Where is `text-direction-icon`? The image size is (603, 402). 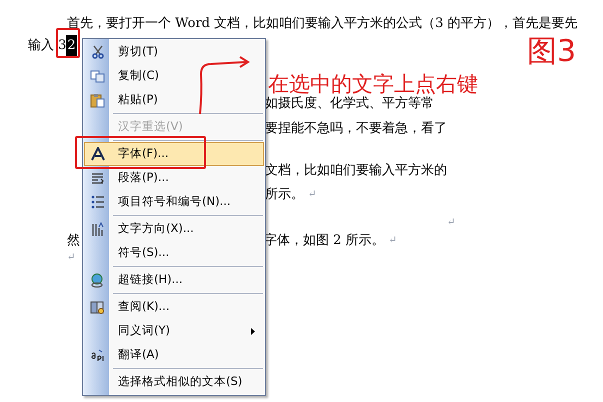 text-direction-icon is located at coordinates (97, 229).